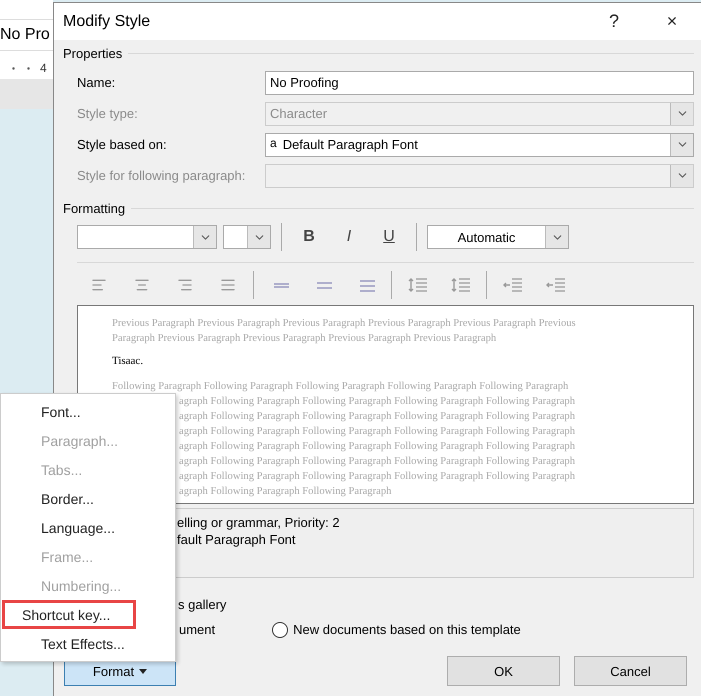 The width and height of the screenshot is (701, 696). Describe the element at coordinates (479, 144) in the screenshot. I see `dropdown-field: a Default Paragraph Font` at that location.